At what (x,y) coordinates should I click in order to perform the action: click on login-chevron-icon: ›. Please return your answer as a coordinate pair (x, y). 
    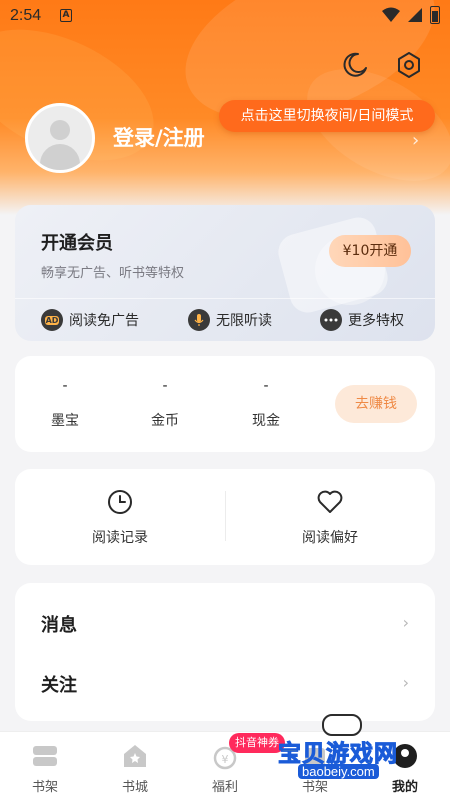
    Looking at the image, I should click on (416, 140).